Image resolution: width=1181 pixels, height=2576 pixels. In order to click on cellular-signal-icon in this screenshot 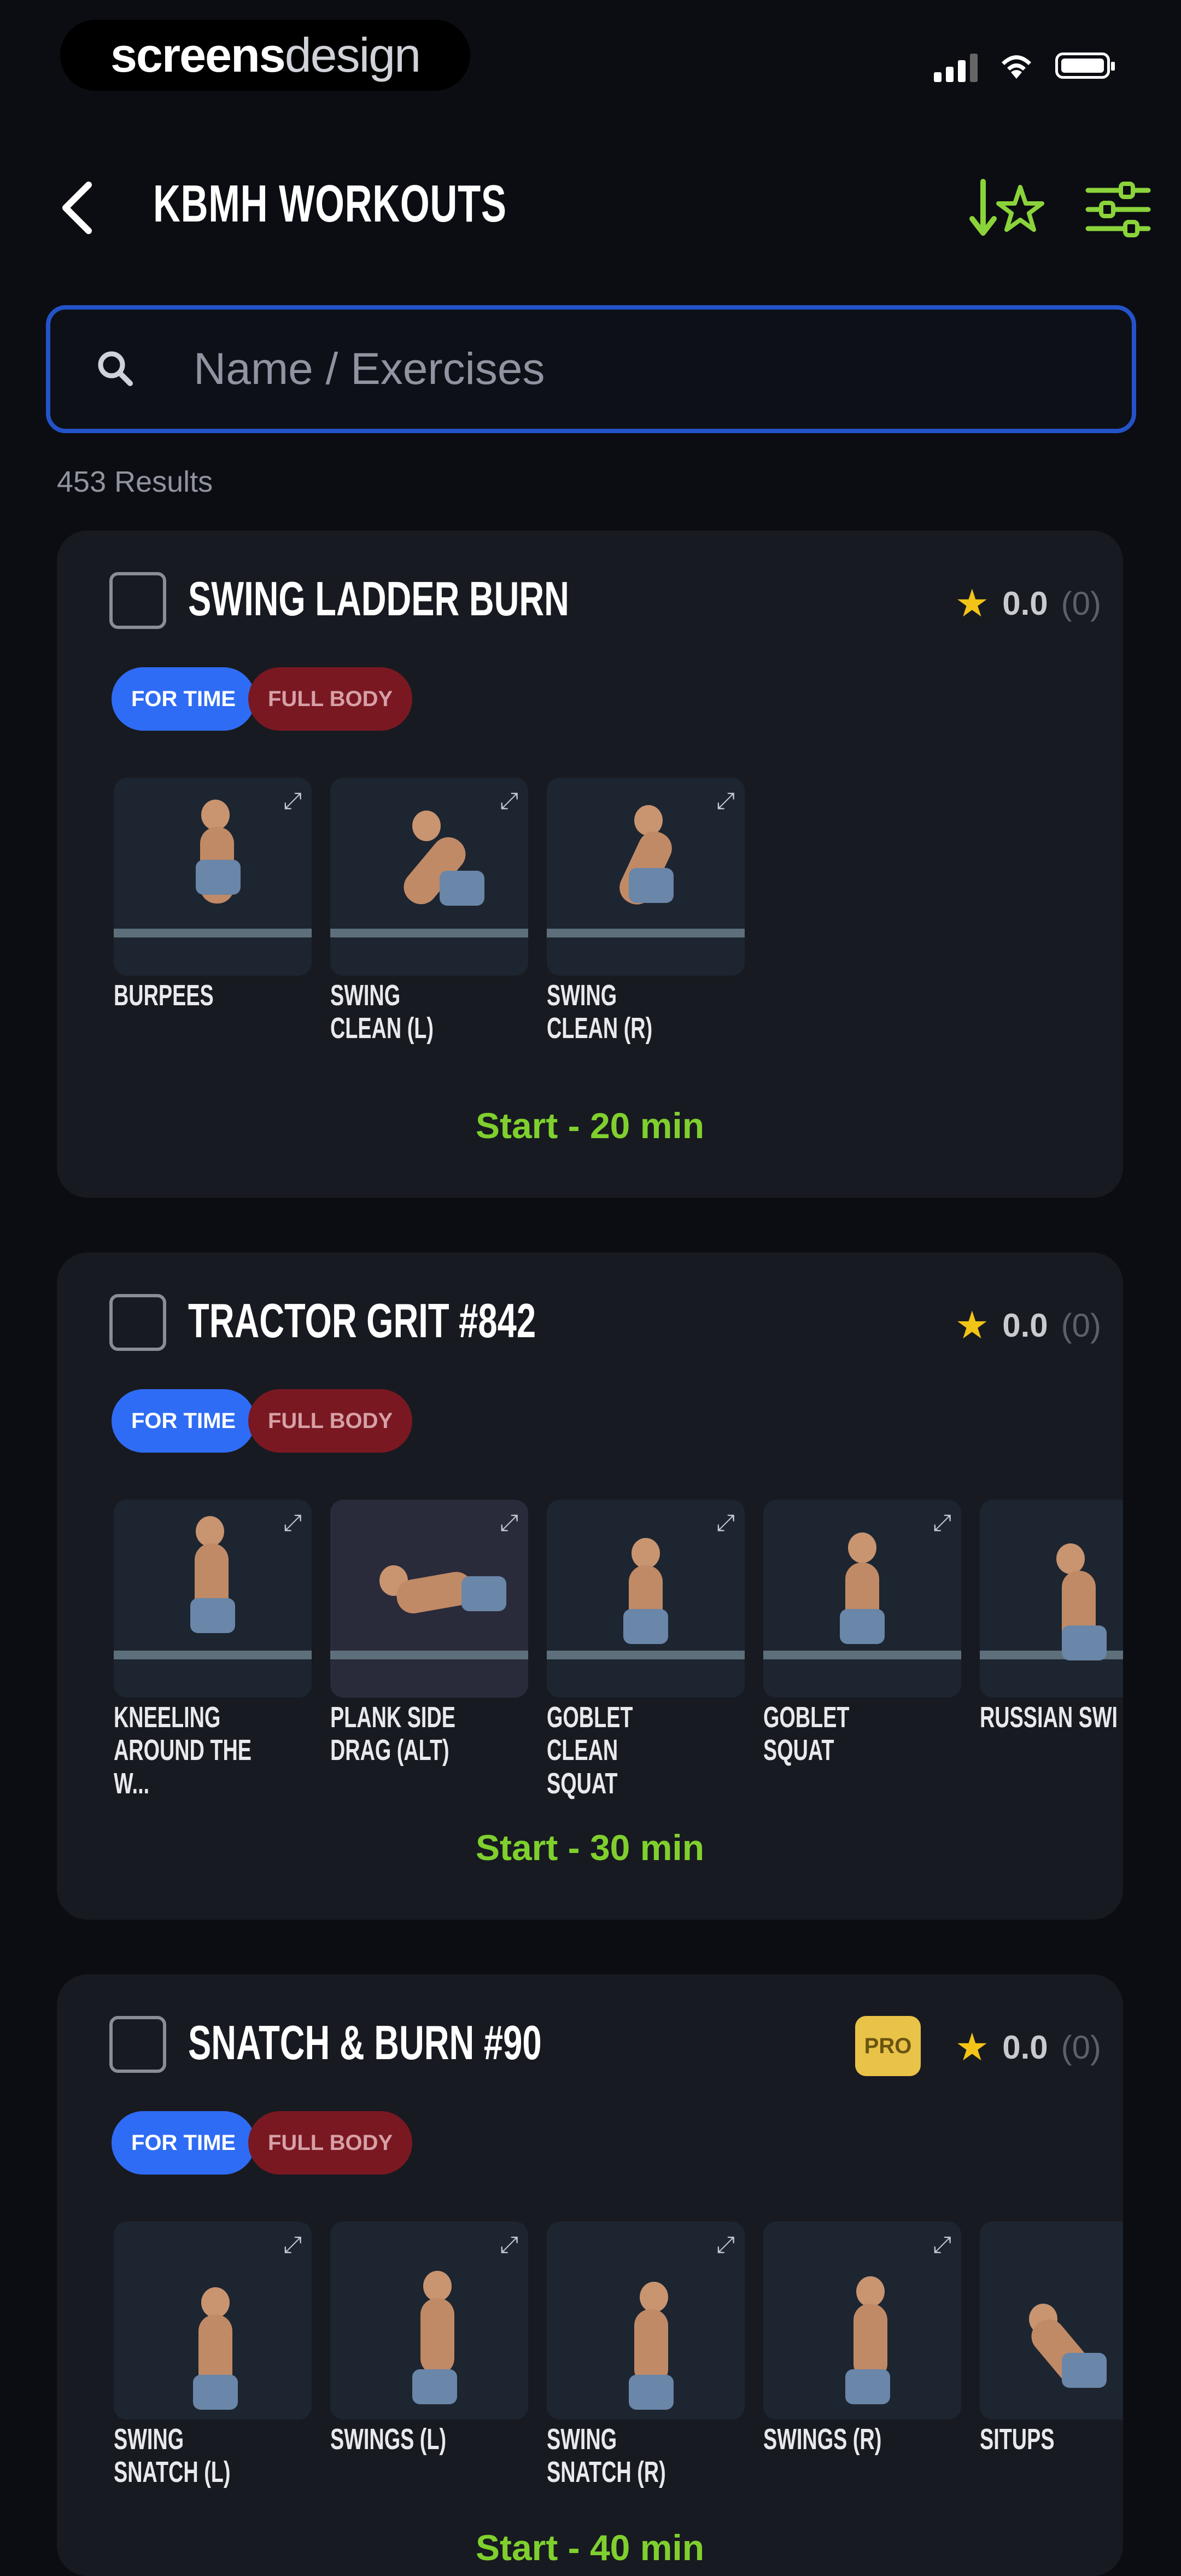, I will do `click(956, 65)`.